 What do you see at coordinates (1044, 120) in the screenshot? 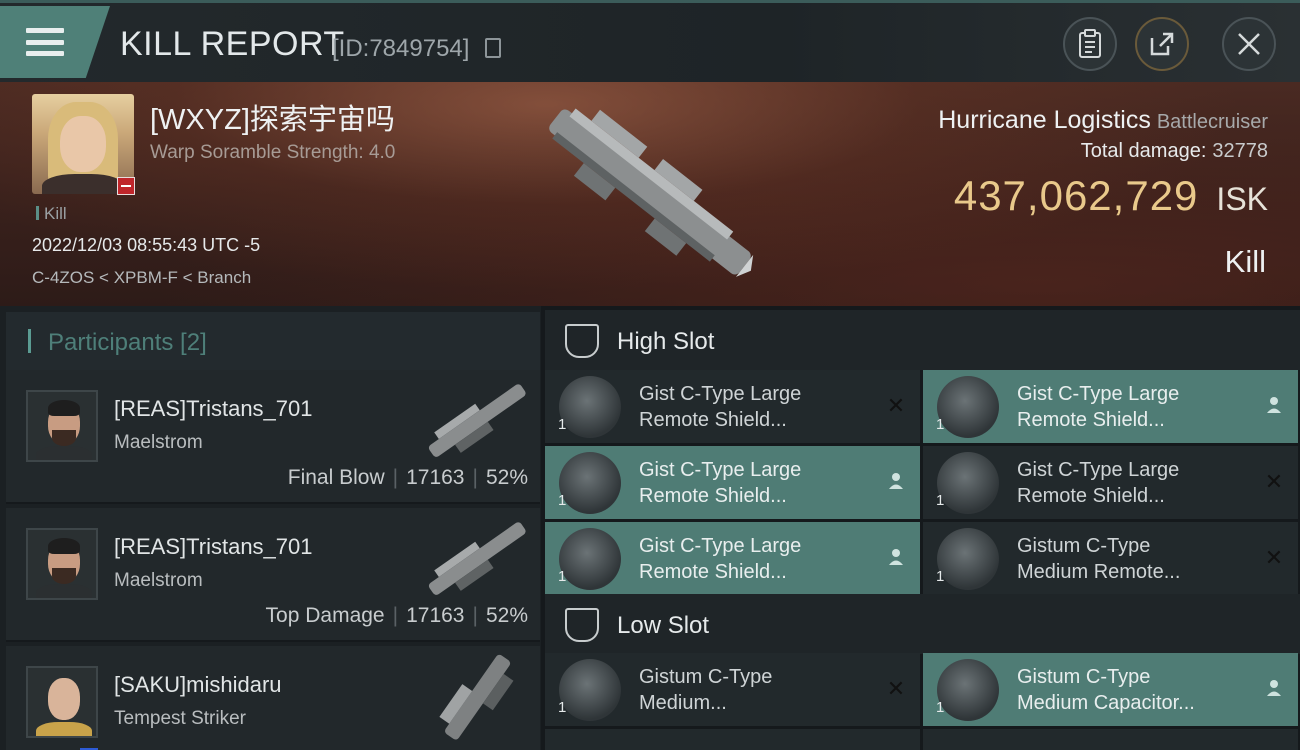
I see `victim-ship-name: Hurricane Logistics` at bounding box center [1044, 120].